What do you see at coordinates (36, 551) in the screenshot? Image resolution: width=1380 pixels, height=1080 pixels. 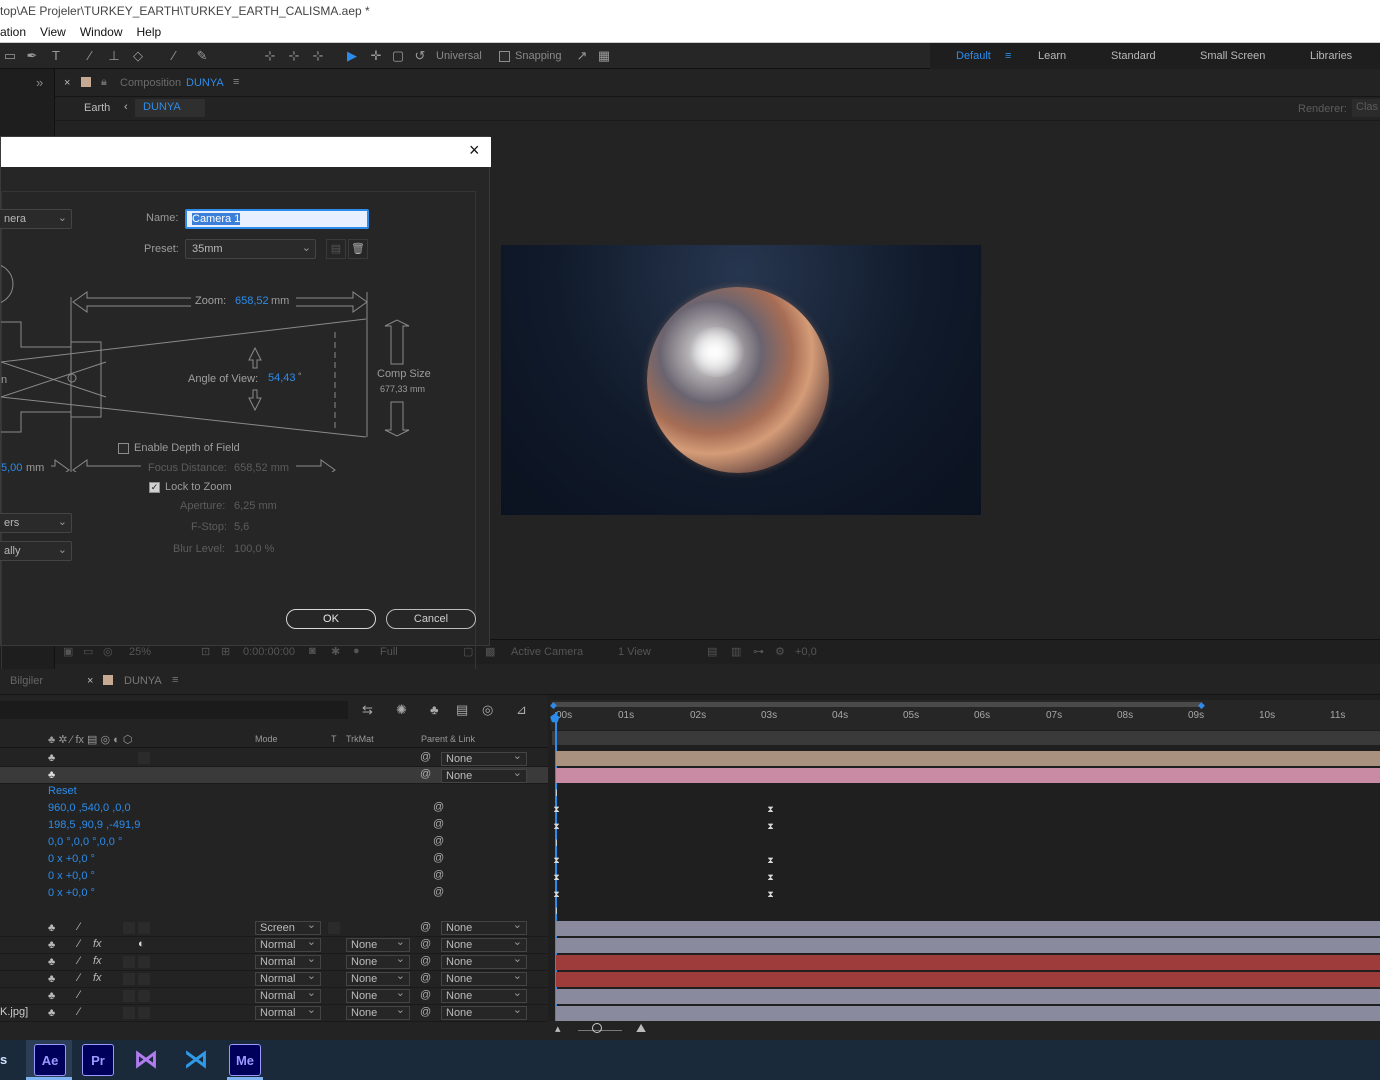 I see `measure-film-size-select: ally ⌄` at bounding box center [36, 551].